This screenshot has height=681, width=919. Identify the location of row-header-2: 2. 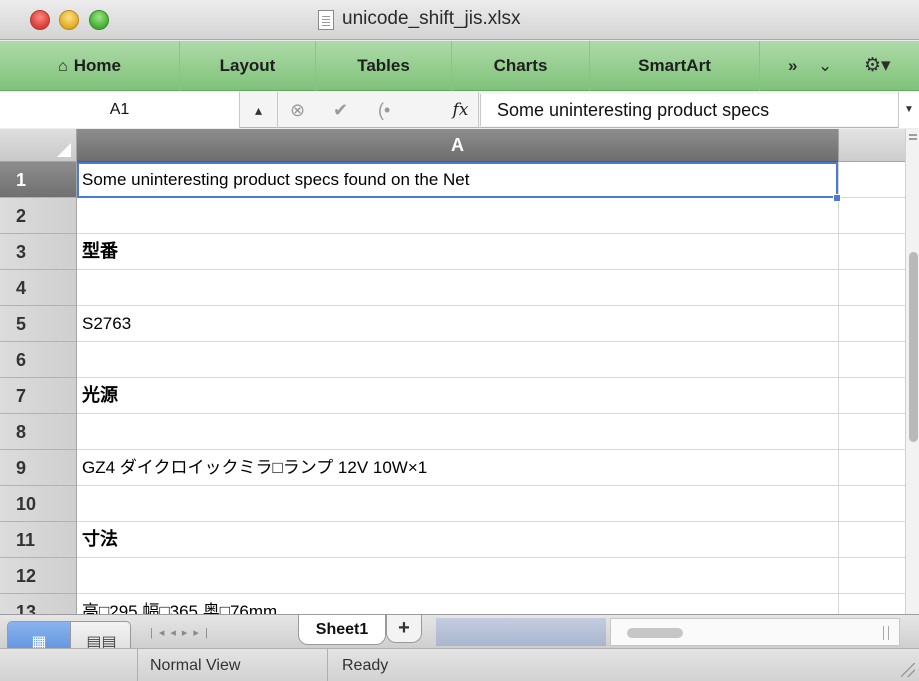
(38, 216).